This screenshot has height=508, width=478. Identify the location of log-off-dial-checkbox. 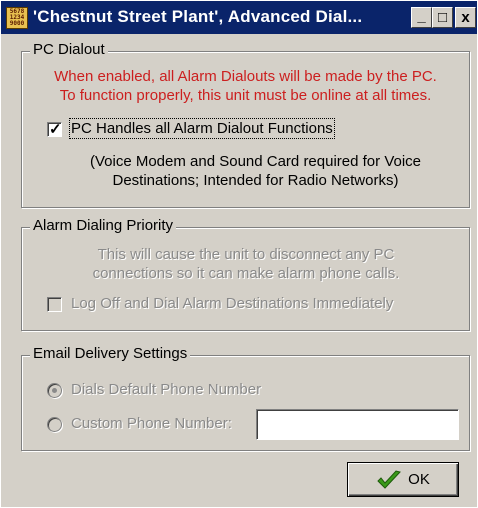
(54, 304).